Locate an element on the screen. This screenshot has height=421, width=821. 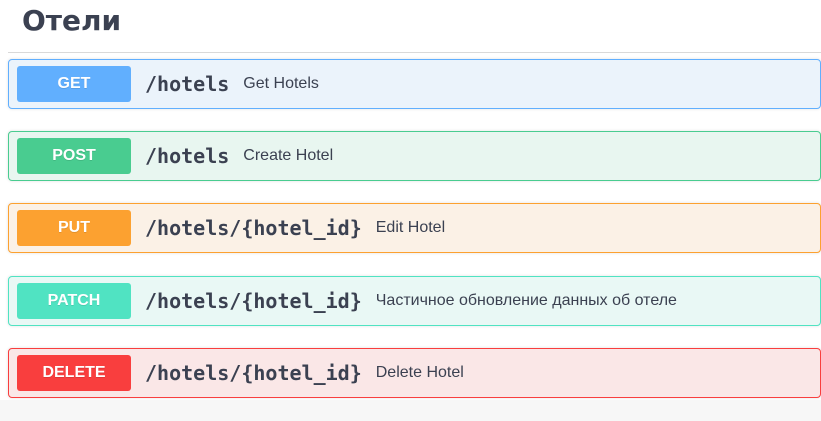
operation-summary: Частичное обновление данных об отеле is located at coordinates (526, 300).